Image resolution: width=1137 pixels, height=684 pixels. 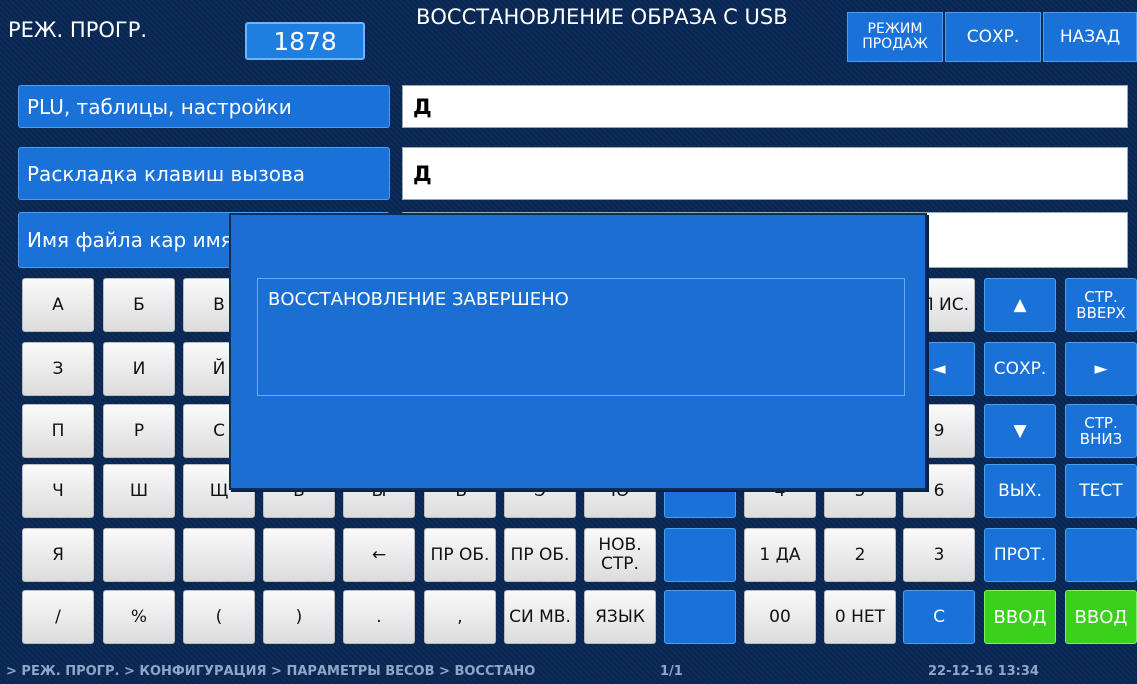 I want to click on key-sh: Ш, so click(x=139, y=491).